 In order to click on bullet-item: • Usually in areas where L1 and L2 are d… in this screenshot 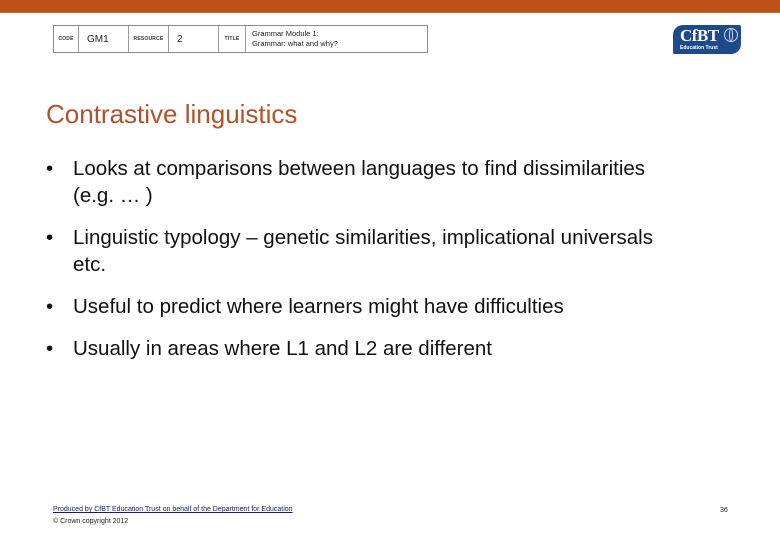, I will do `click(366, 348)`.